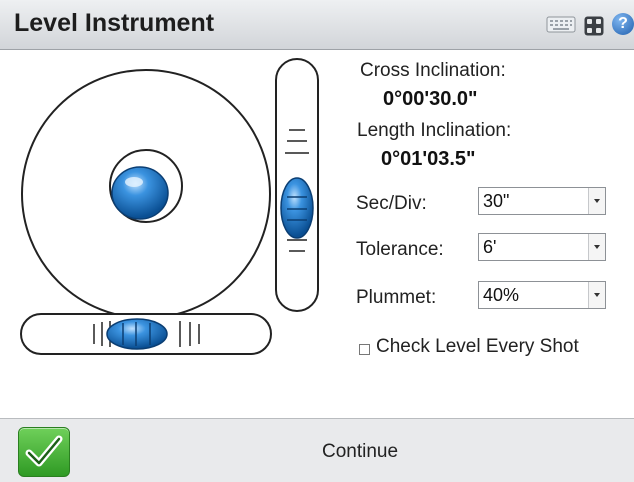 This screenshot has width=634, height=482. What do you see at coordinates (561, 24) in the screenshot?
I see `keyboard-icon` at bounding box center [561, 24].